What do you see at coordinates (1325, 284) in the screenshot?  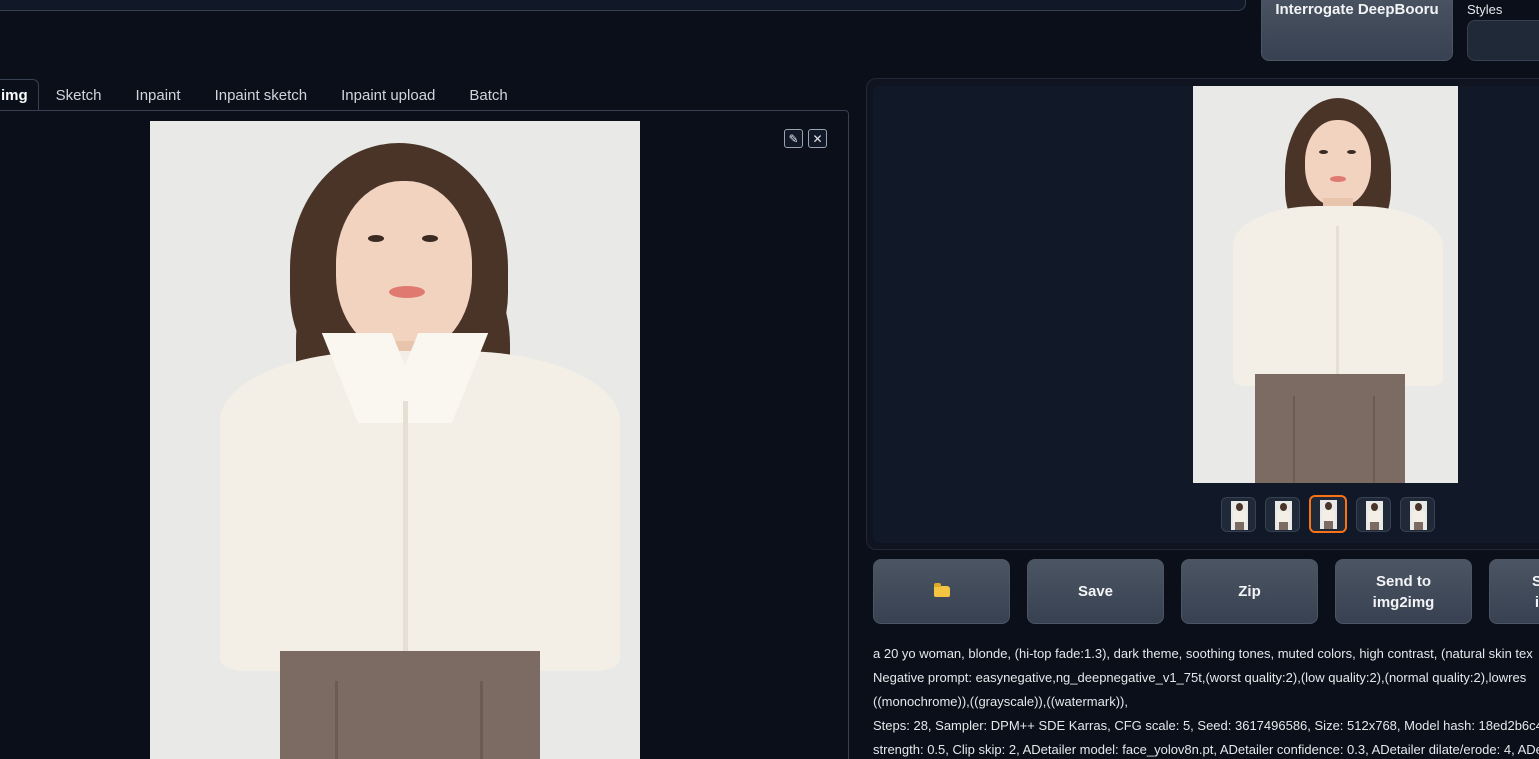 I see `output-image` at bounding box center [1325, 284].